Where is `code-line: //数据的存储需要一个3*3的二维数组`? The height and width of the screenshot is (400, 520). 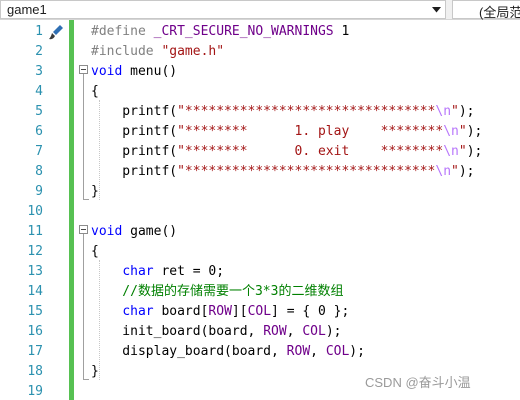
code-line: //数据的存储需要一个3*3的二维数组 is located at coordinates (217, 292).